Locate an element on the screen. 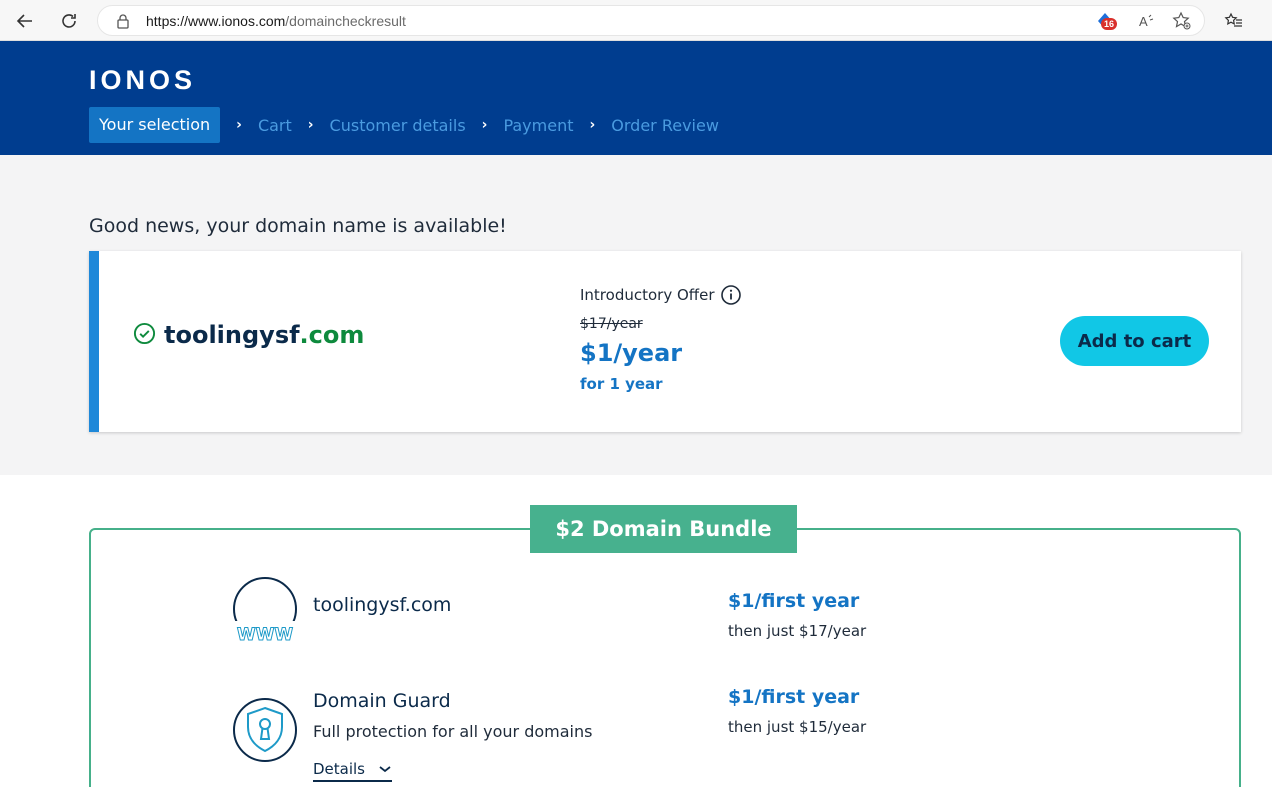 Image resolution: width=1272 pixels, height=787 pixels. offer-label: Introductory Offer is located at coordinates (647, 295).